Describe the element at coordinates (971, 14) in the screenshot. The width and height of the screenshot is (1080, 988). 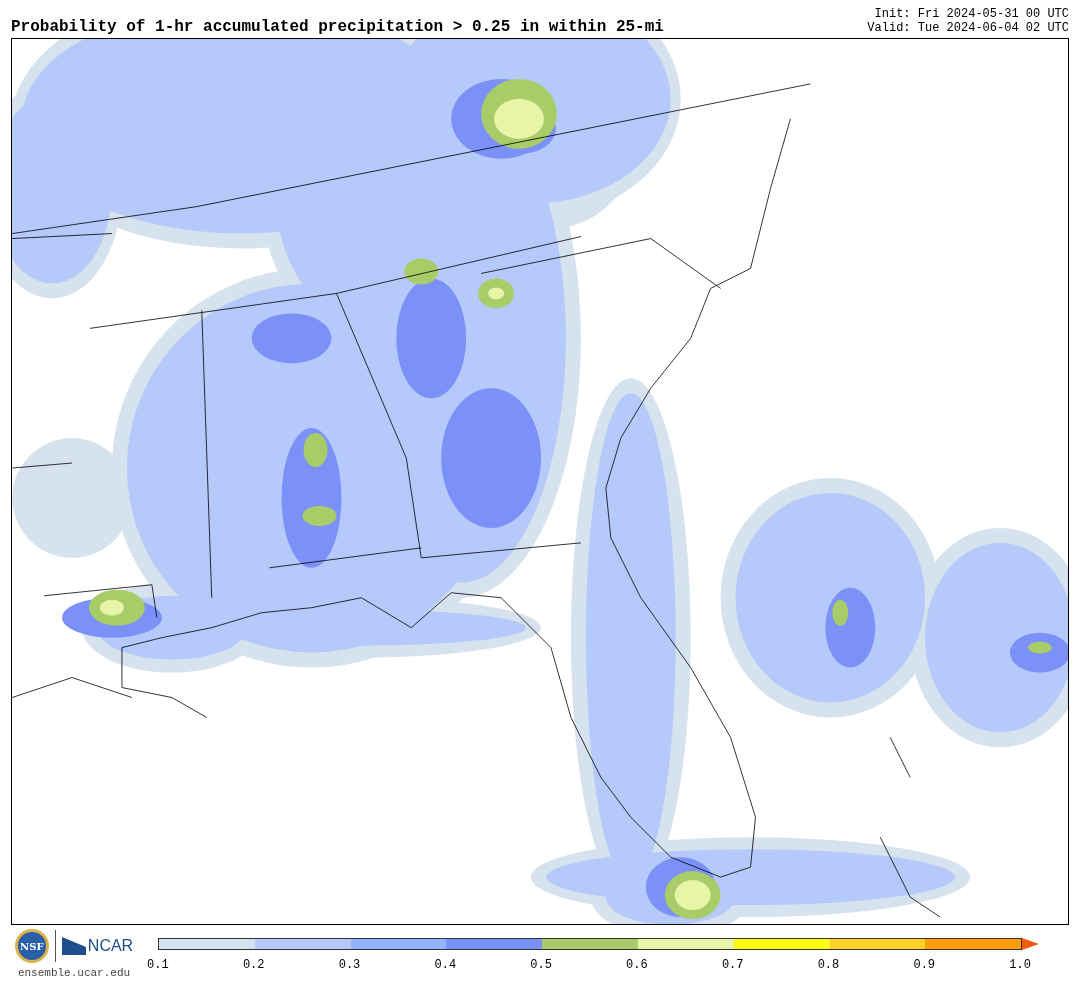
I see `init-time: Init: Fri 2024-05-31 00 UTC` at that location.